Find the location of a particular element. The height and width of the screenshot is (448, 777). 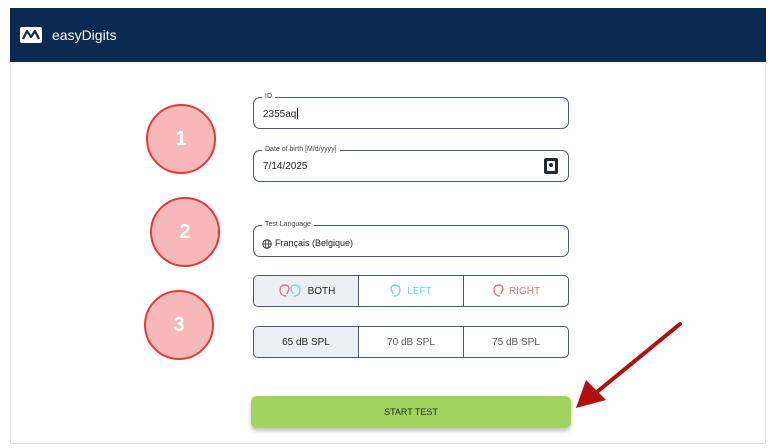

left-ear-icon is located at coordinates (396, 291).